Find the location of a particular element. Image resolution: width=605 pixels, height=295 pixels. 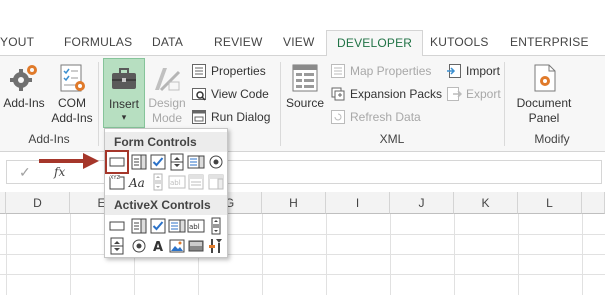

activex-checkbox-control is located at coordinates (158, 226).